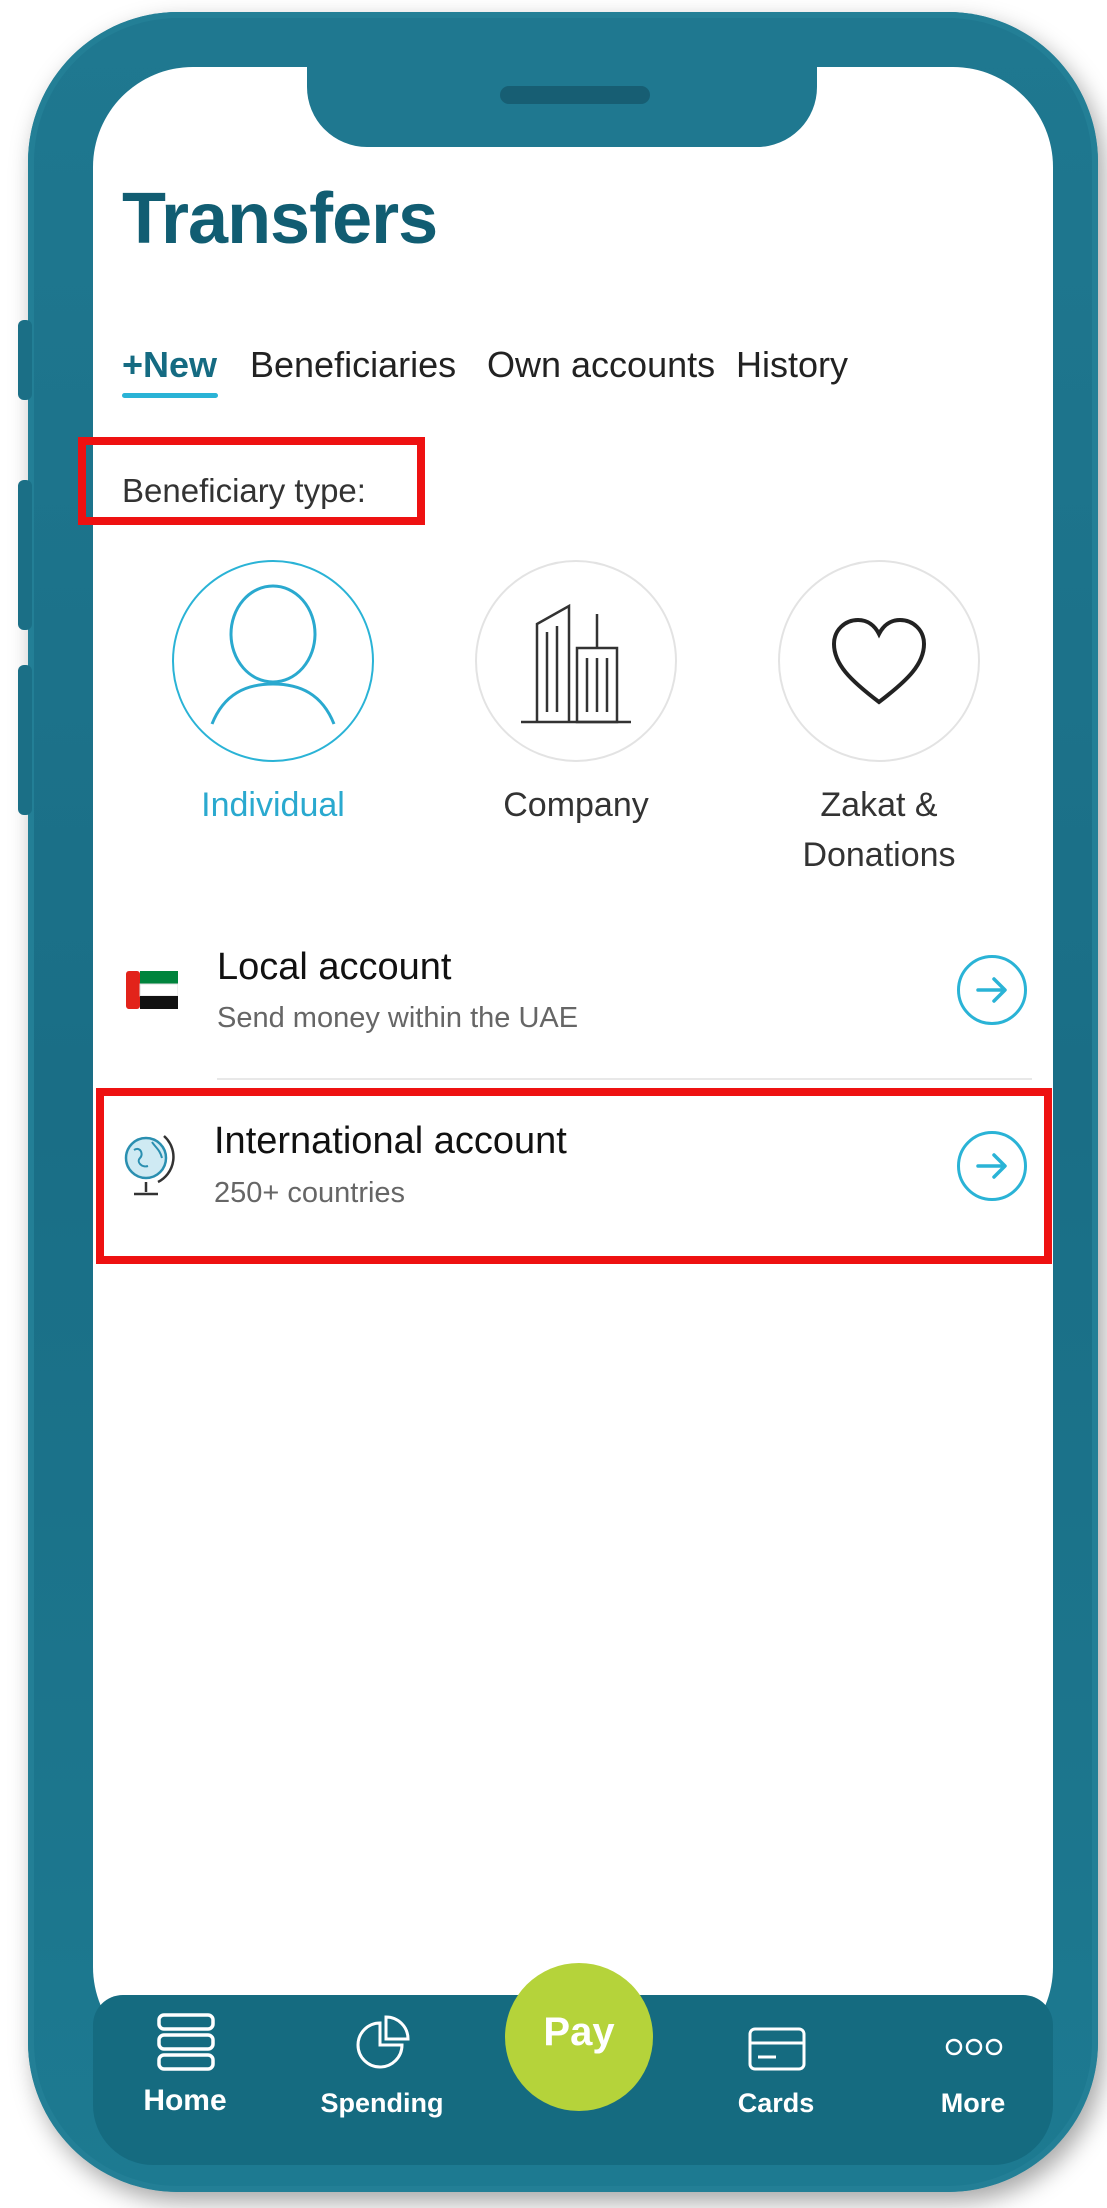 This screenshot has height=2208, width=1107. I want to click on nav-spending: Spending, so click(382, 2065).